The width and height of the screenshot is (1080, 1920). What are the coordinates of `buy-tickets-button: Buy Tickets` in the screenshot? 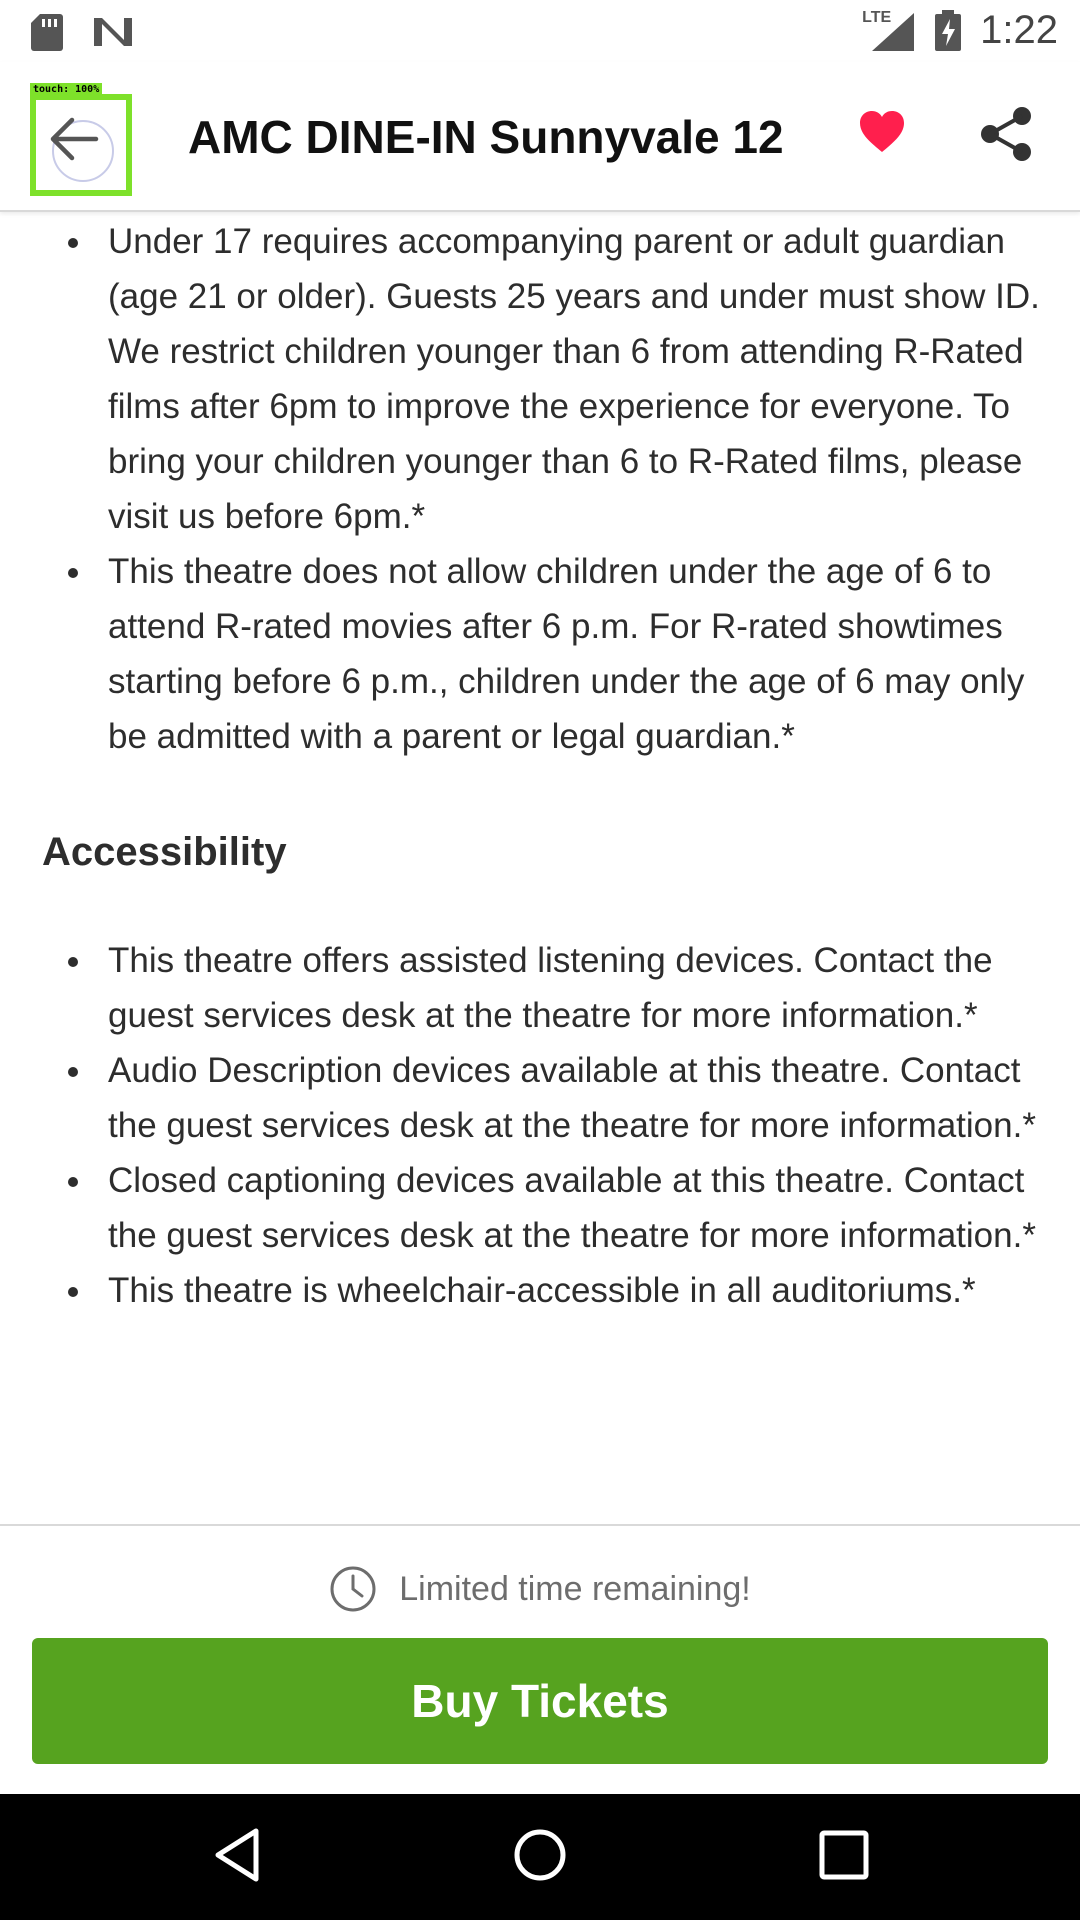 It's located at (540, 1701).